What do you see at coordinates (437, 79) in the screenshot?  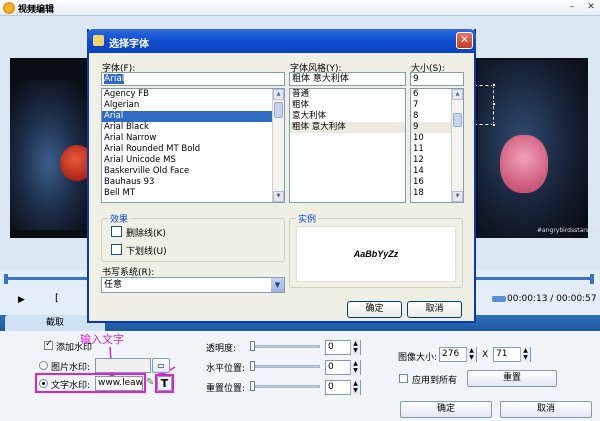 I see `size-input: 9` at bounding box center [437, 79].